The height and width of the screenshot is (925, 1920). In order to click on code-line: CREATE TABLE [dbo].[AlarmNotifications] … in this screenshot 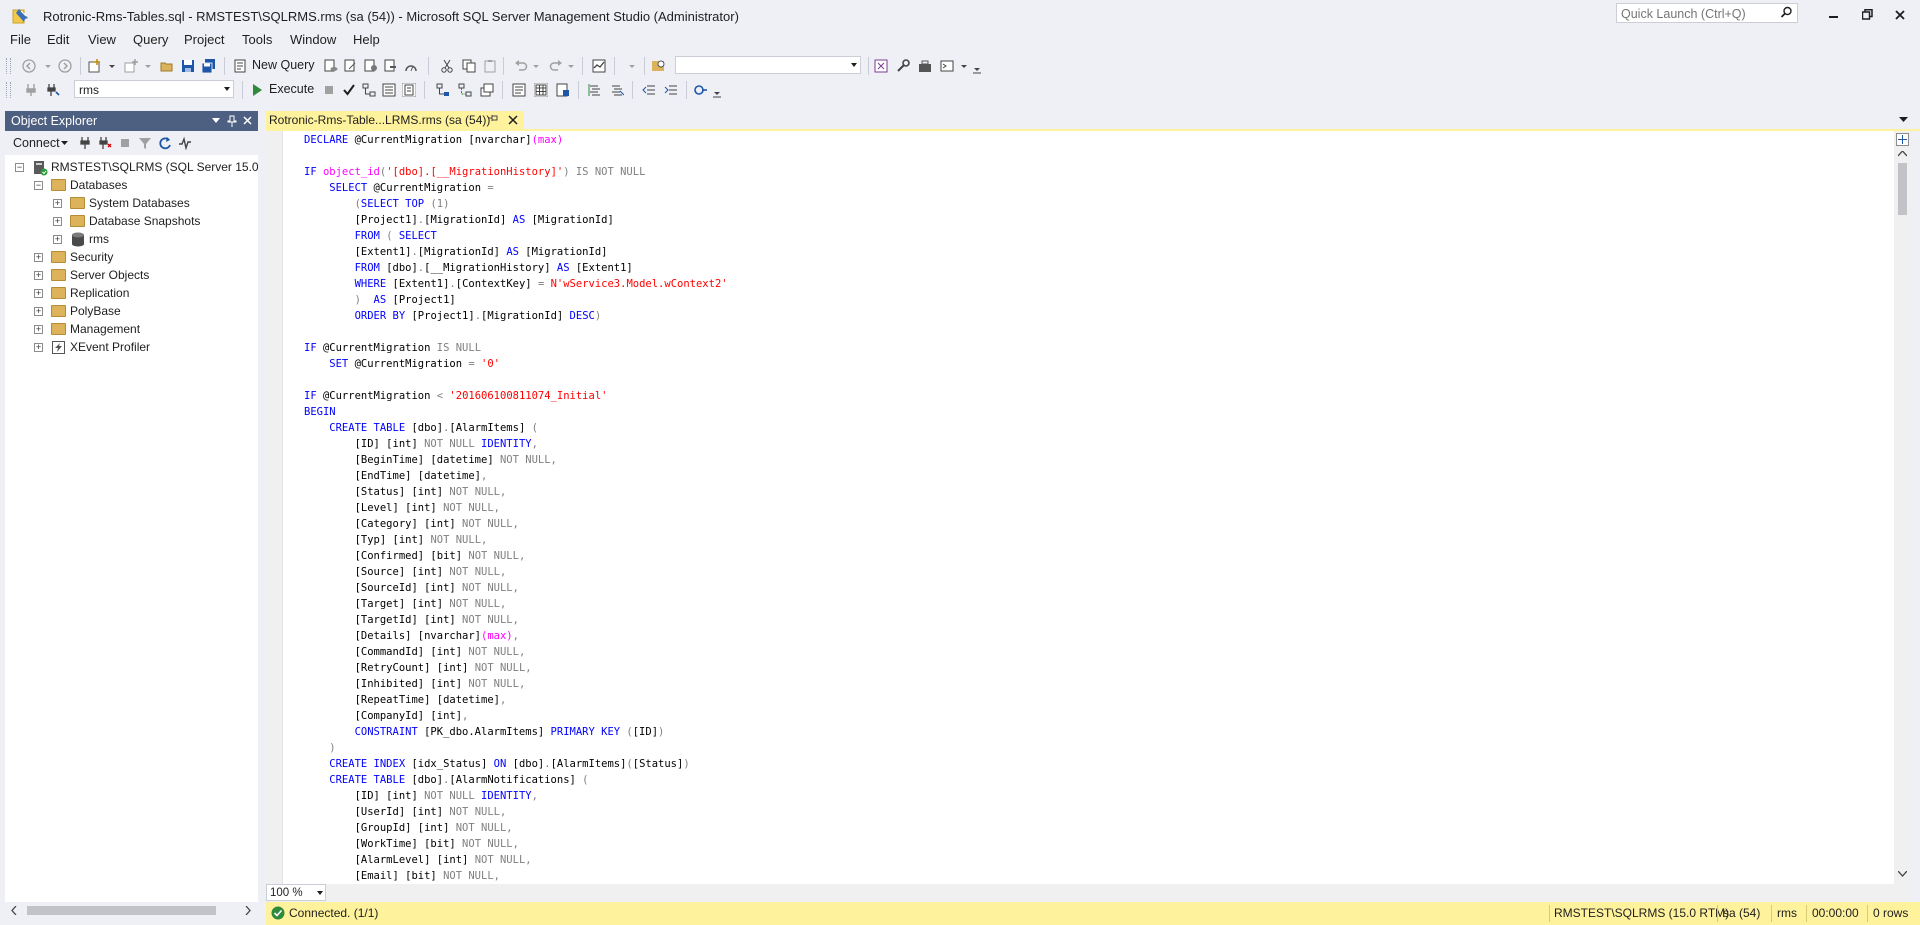, I will do `click(516, 780)`.